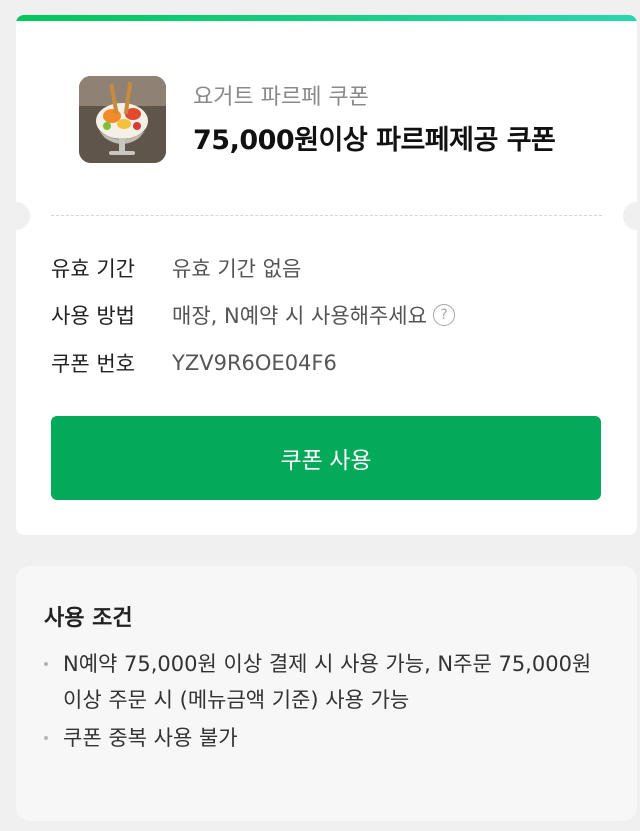  I want to click on info-row-validity: 유효 기간 유효 기간 없음, so click(176, 268).